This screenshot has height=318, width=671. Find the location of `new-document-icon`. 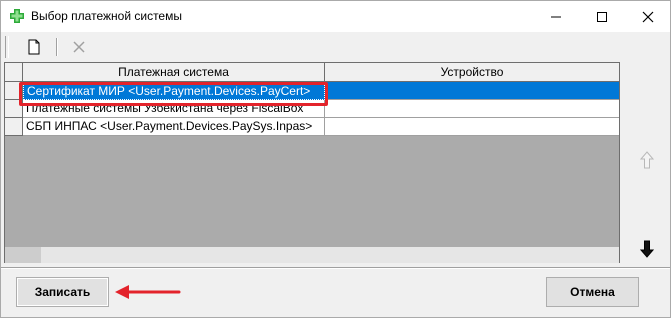

new-document-icon is located at coordinates (34, 47).